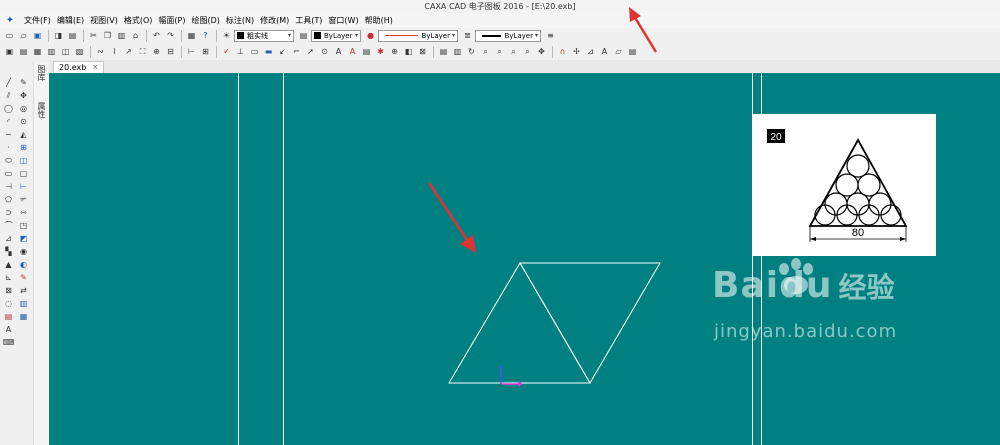 This screenshot has width=1000, height=445. What do you see at coordinates (8, 109) in the screenshot?
I see `circle-icon: ◯` at bounding box center [8, 109].